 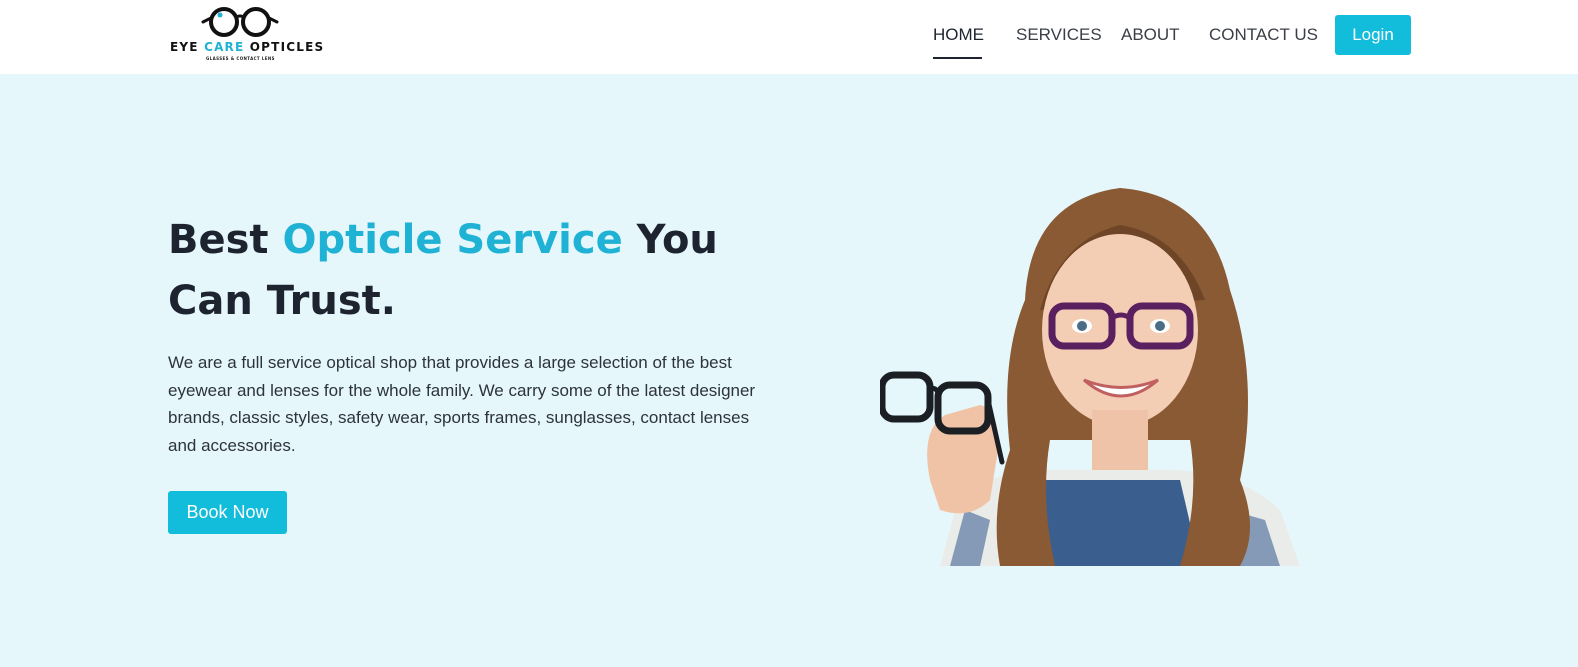 I want to click on eyeglasses-logo-icon, so click(x=240, y=22).